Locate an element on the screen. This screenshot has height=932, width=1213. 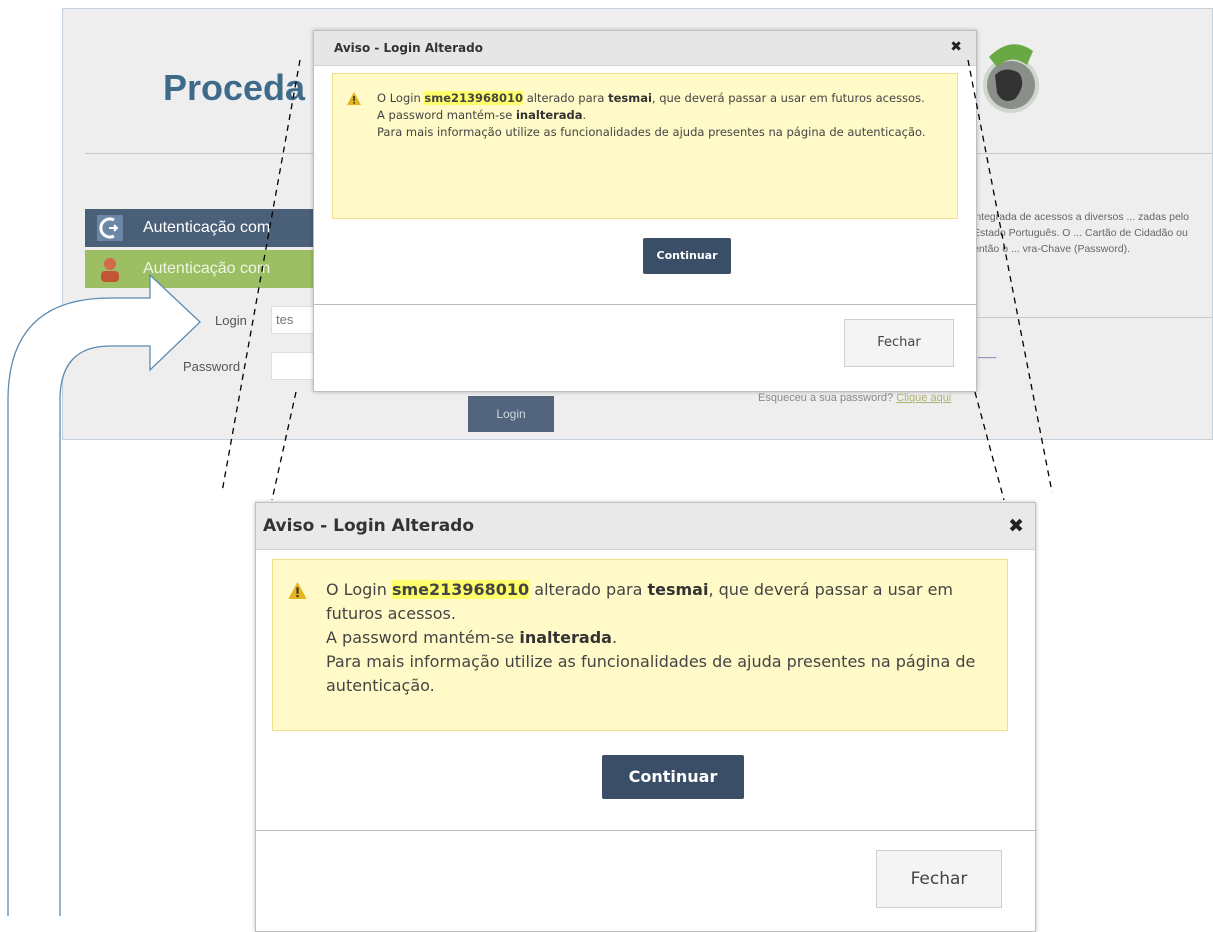
user-icon is located at coordinates (110, 270).